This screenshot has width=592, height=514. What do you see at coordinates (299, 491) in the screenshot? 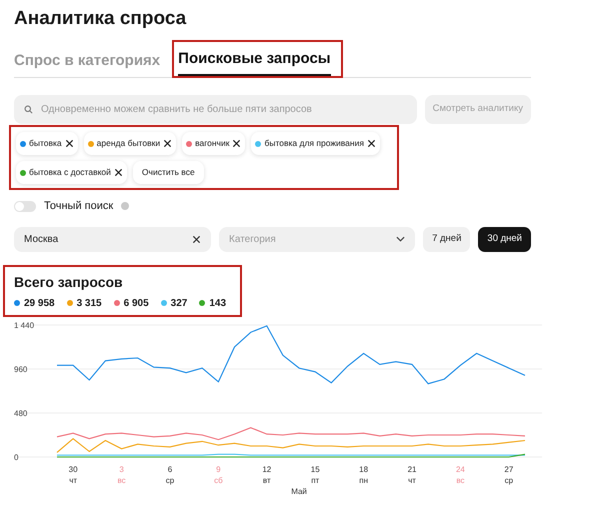
I see `axis-title: Май` at bounding box center [299, 491].